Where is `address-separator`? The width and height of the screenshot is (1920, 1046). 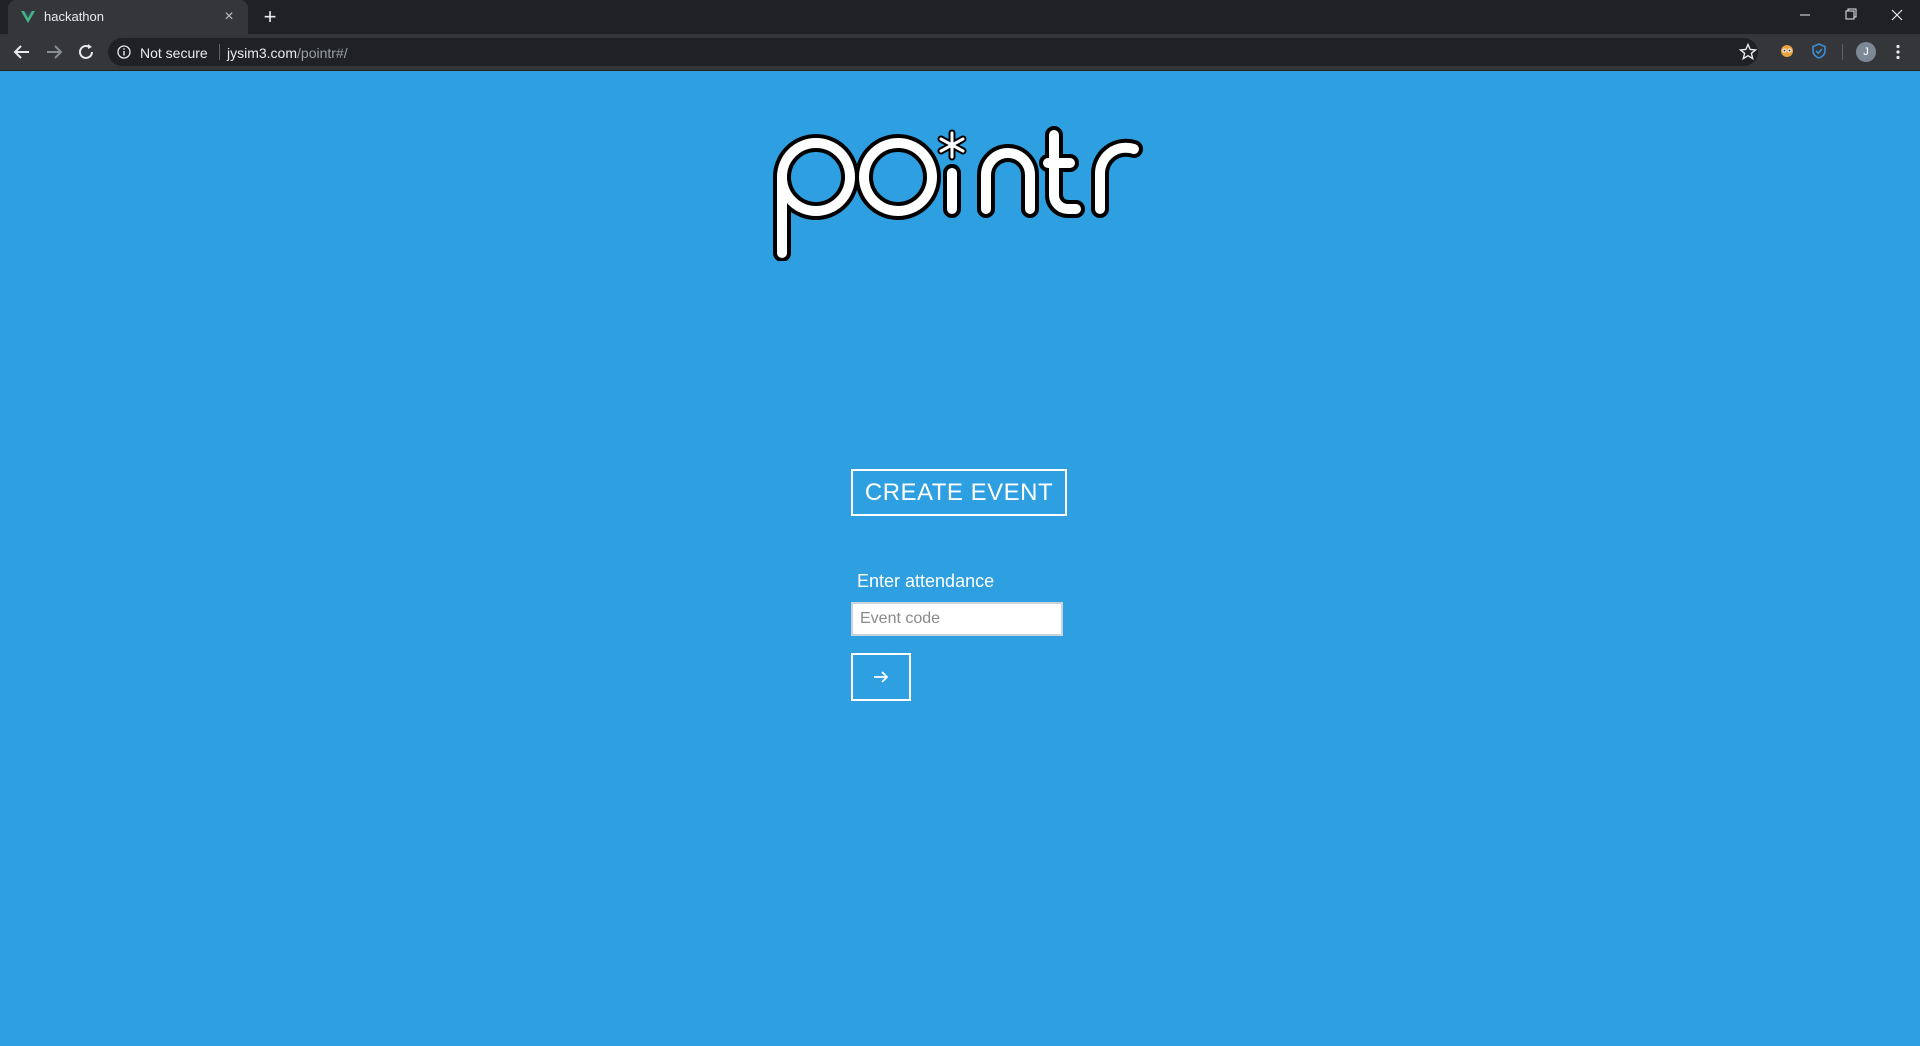
address-separator is located at coordinates (219, 52).